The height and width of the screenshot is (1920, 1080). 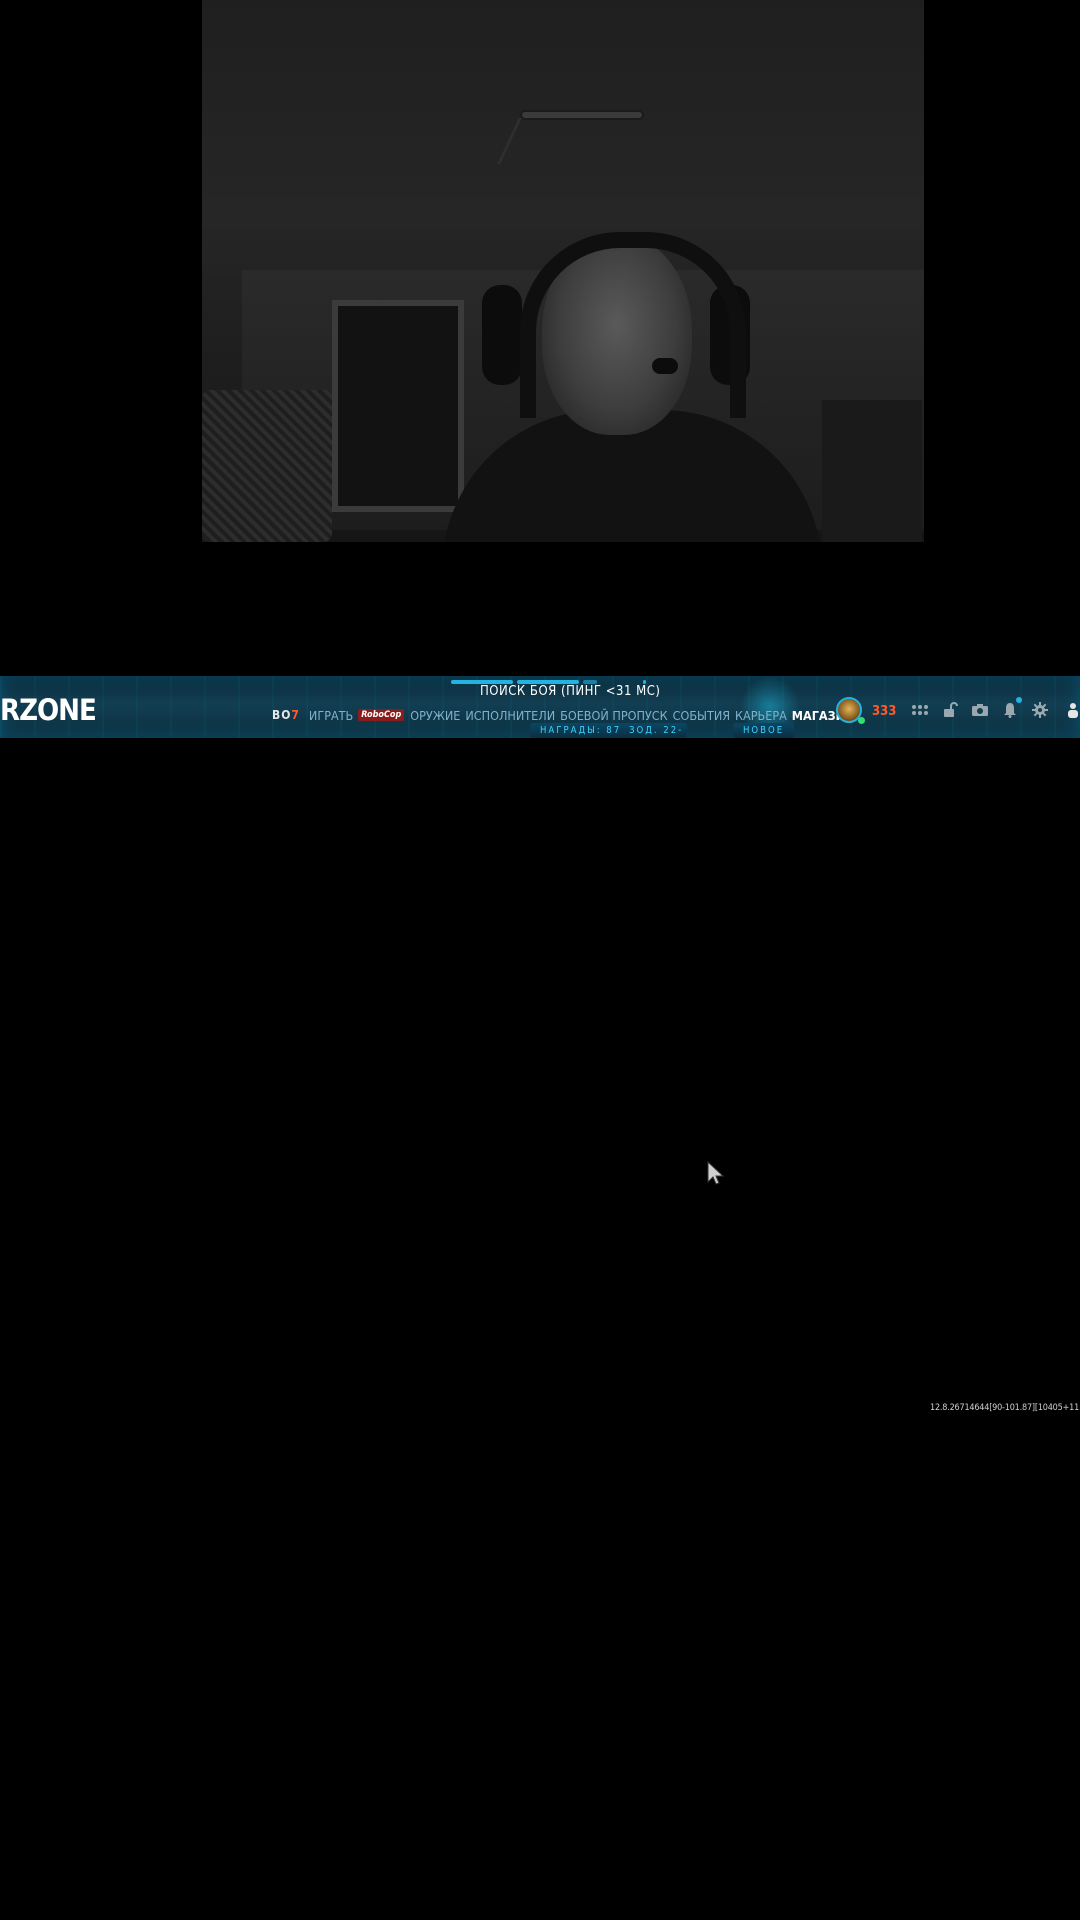 What do you see at coordinates (1010, 710) in the screenshot?
I see `bell-icon` at bounding box center [1010, 710].